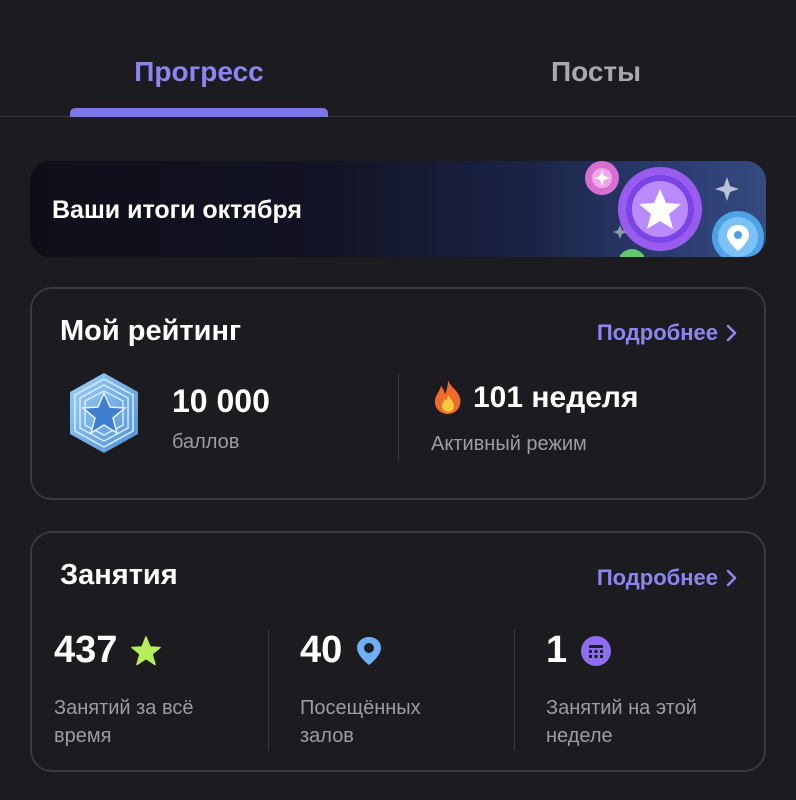 The height and width of the screenshot is (800, 796). Describe the element at coordinates (557, 650) in the screenshot. I see `stat-value: 1` at that location.